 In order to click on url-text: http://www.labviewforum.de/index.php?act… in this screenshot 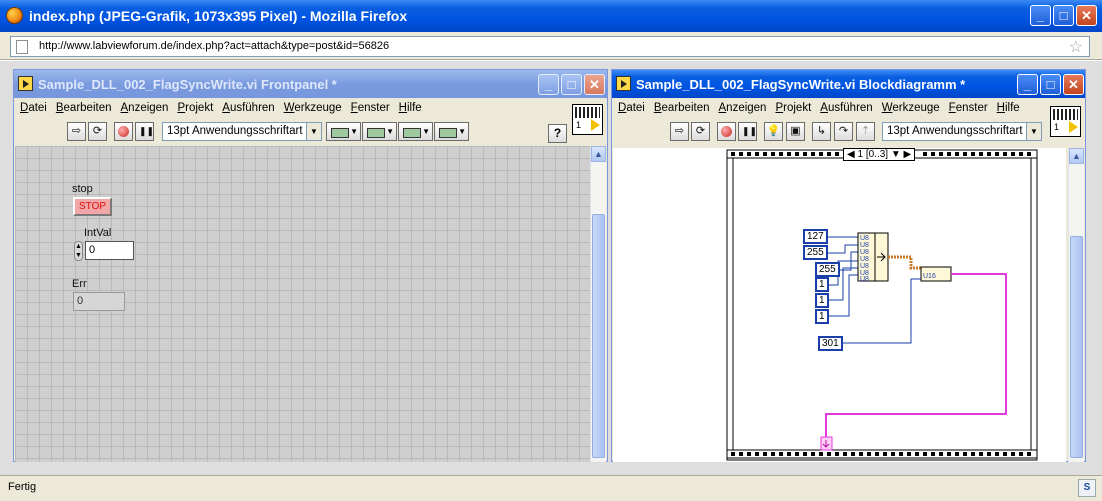, I will do `click(214, 46)`.